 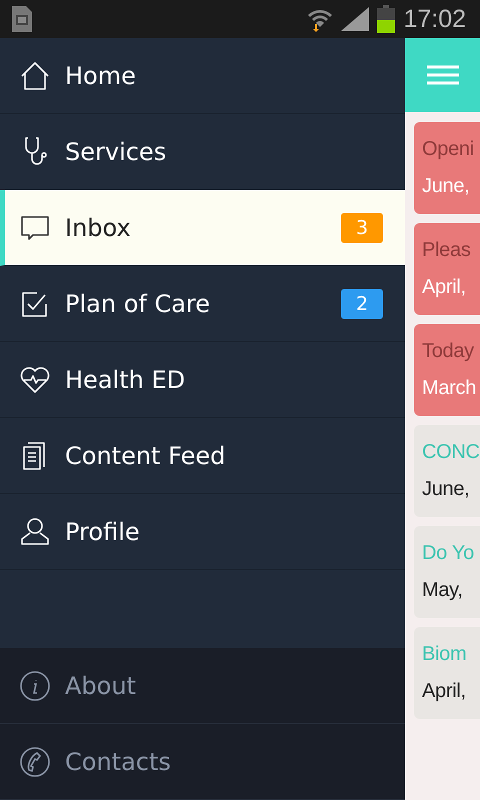 What do you see at coordinates (125, 380) in the screenshot?
I see `menu-label: Health ED` at bounding box center [125, 380].